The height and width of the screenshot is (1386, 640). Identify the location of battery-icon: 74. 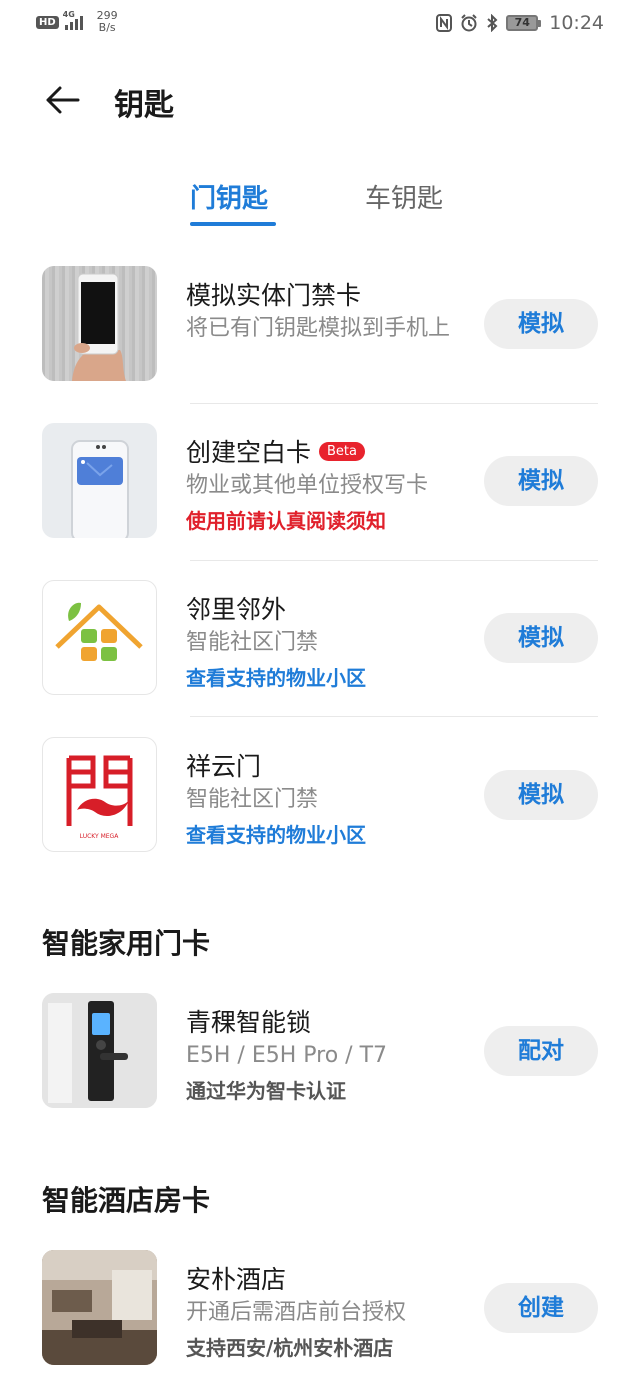
(524, 23).